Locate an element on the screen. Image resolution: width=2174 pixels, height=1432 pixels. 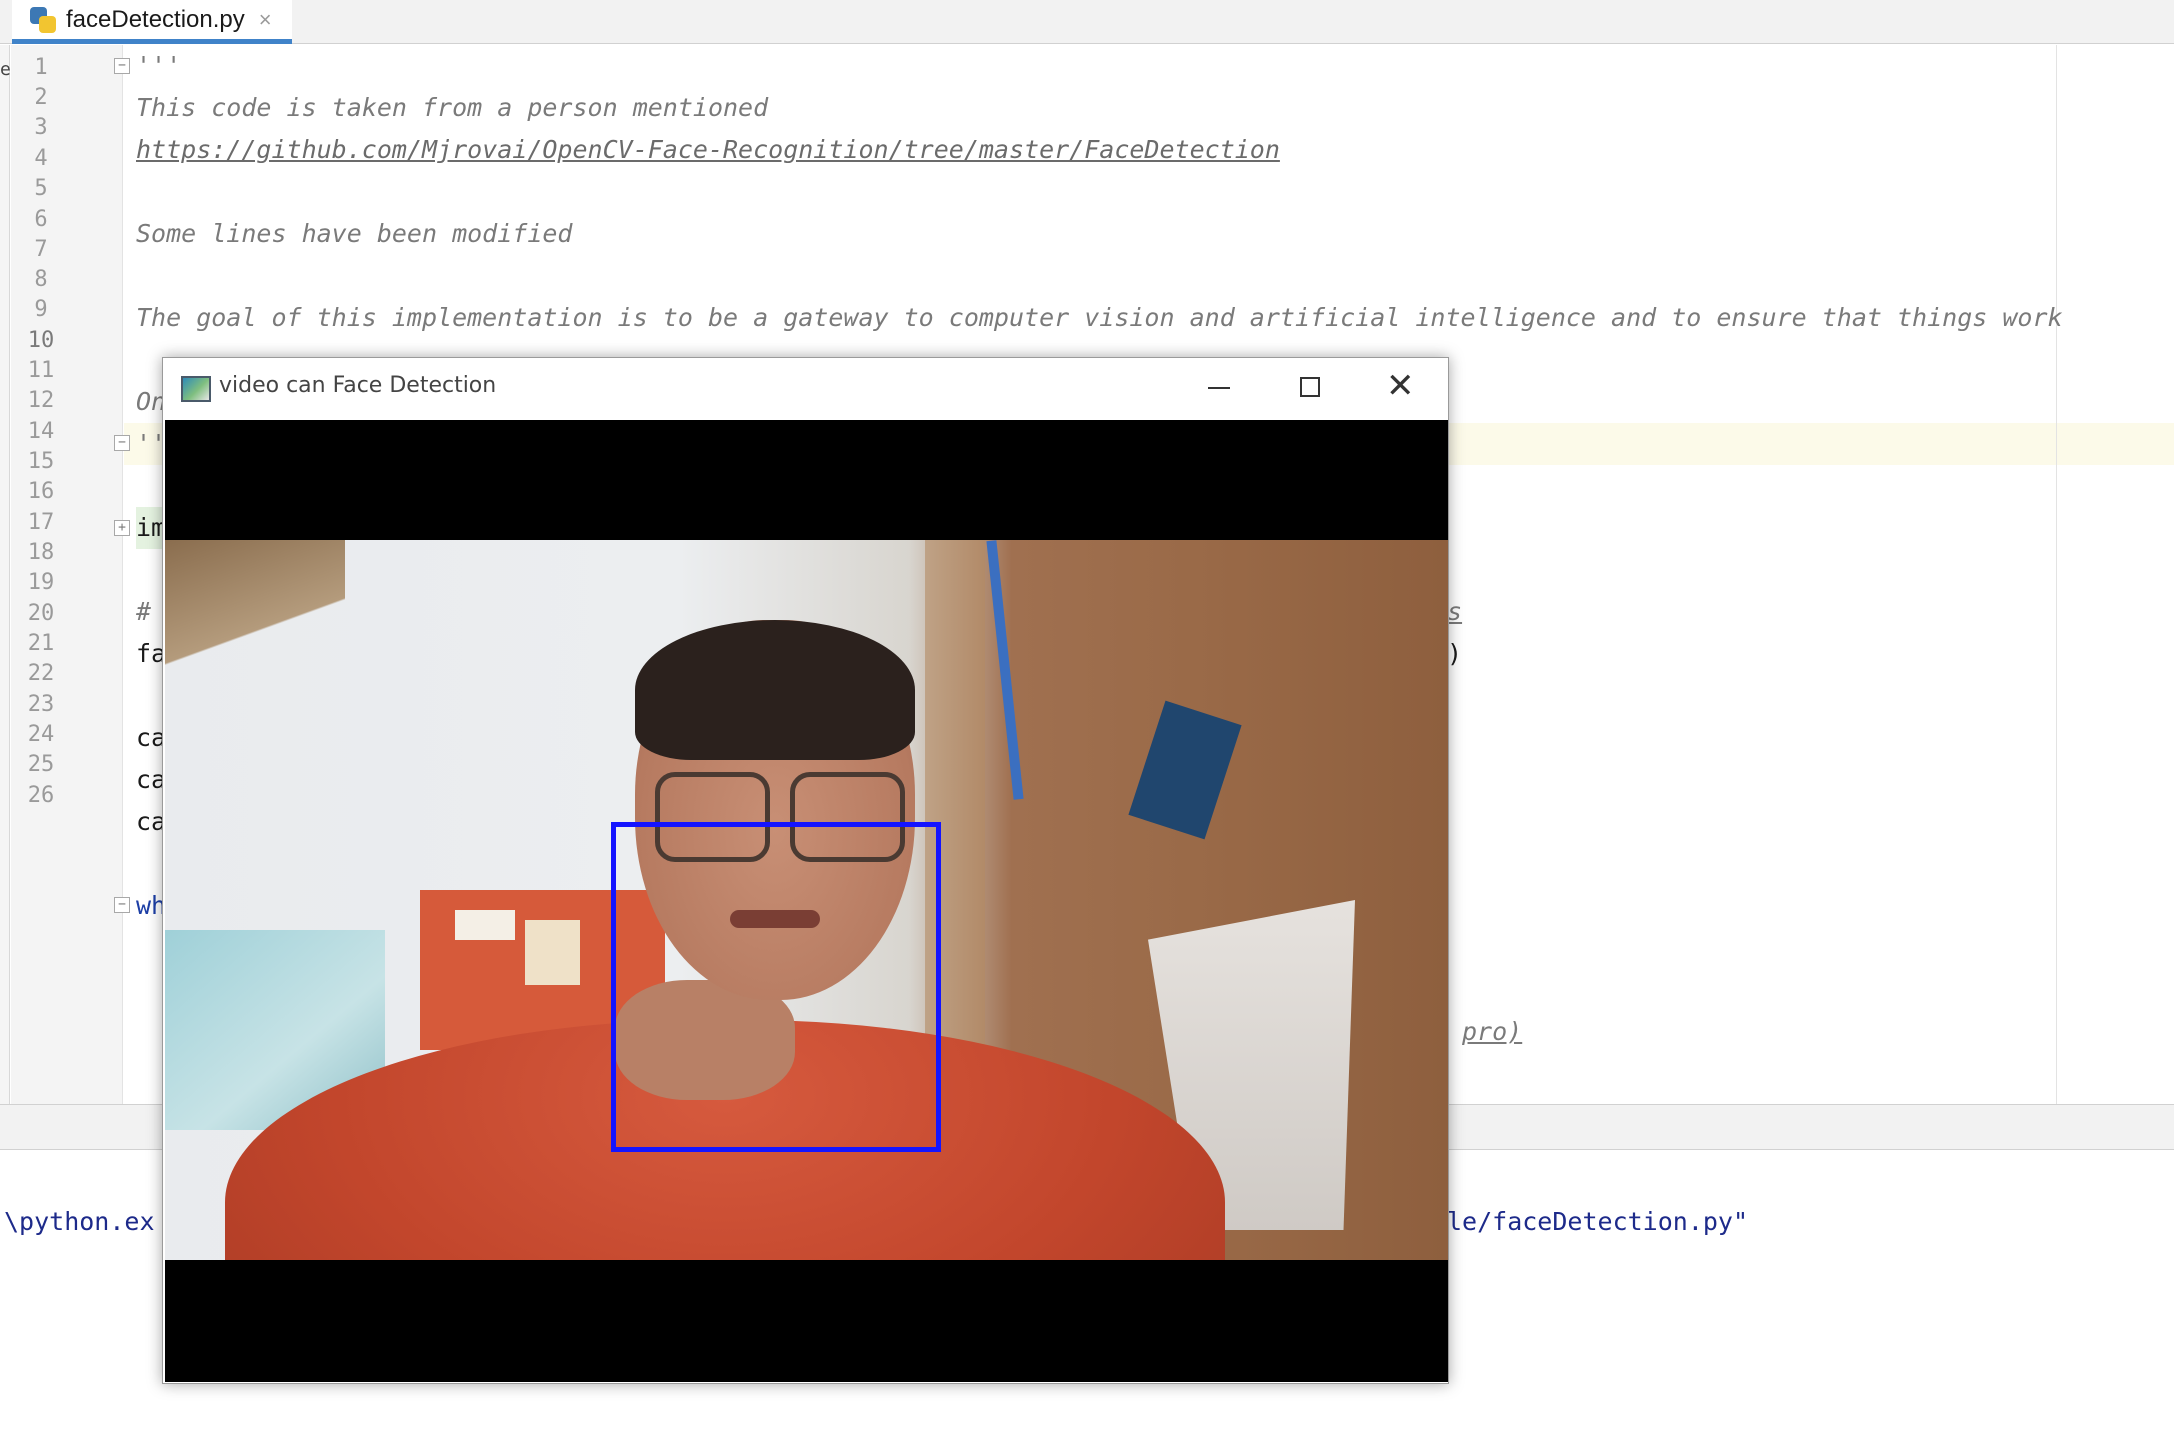
minimize-button is located at coordinates (1218, 388).